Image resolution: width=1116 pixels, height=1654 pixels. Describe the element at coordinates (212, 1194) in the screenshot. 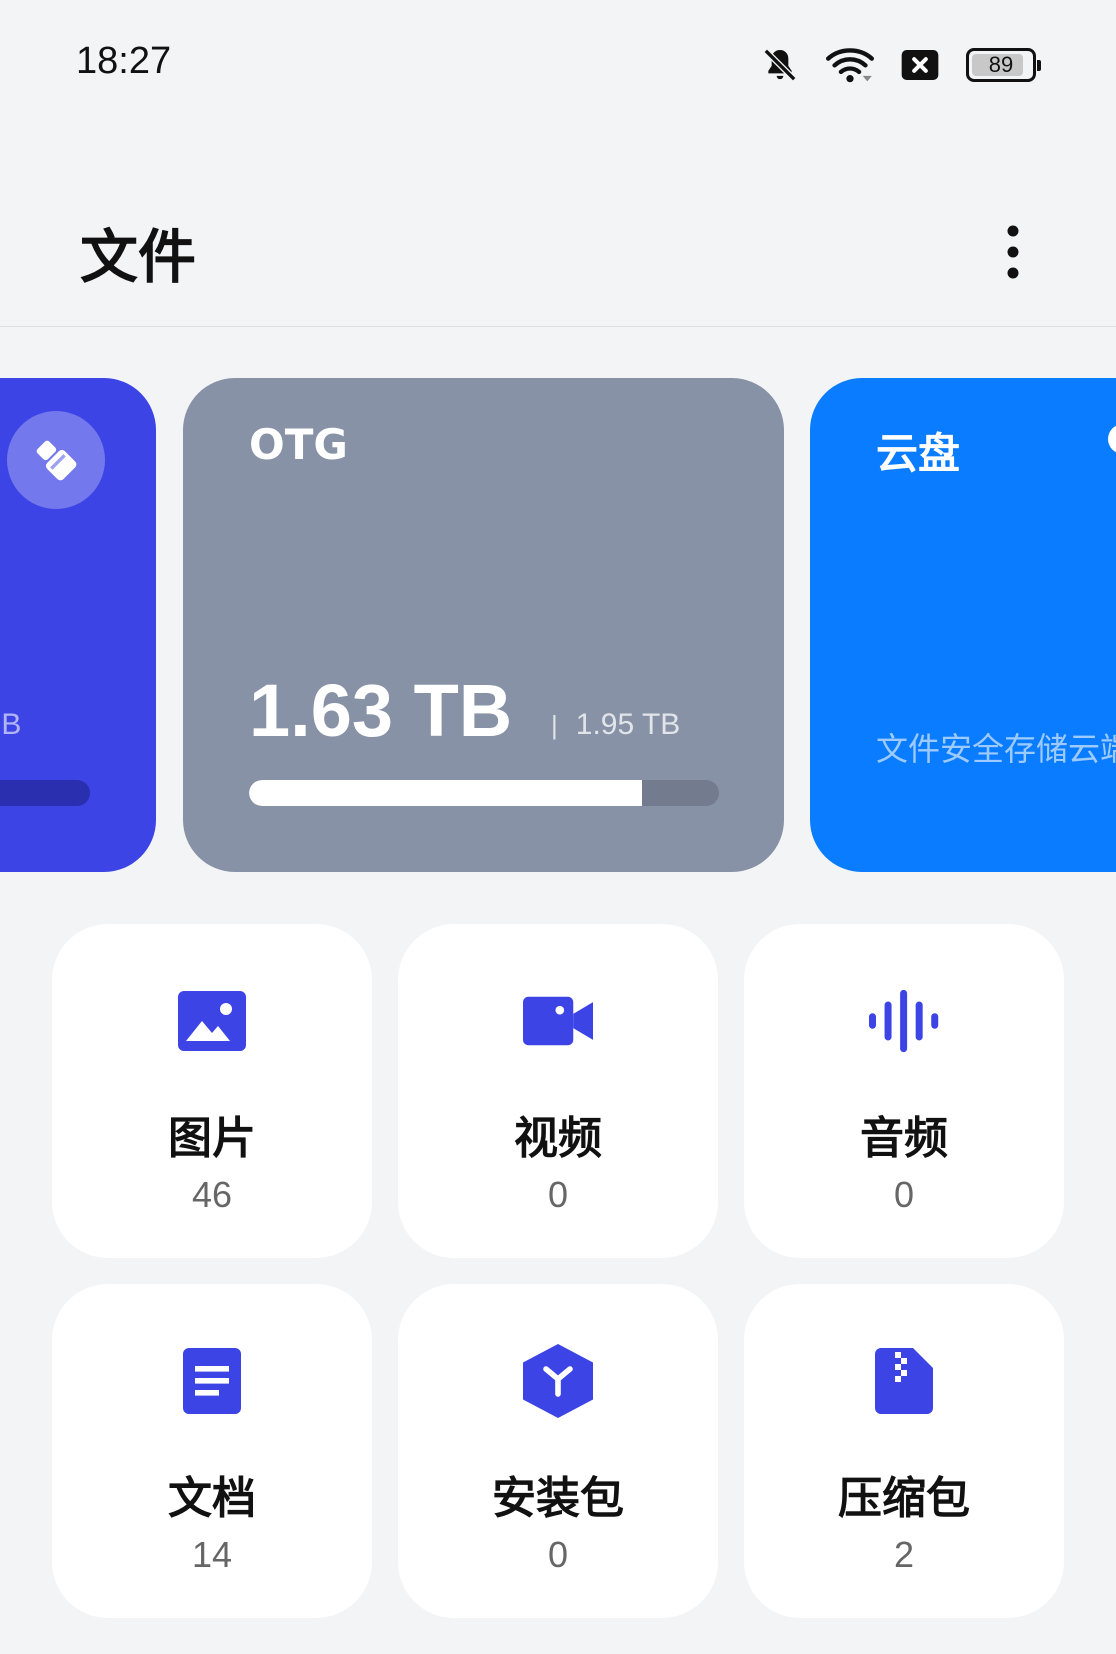

I see `category-count: 46` at that location.